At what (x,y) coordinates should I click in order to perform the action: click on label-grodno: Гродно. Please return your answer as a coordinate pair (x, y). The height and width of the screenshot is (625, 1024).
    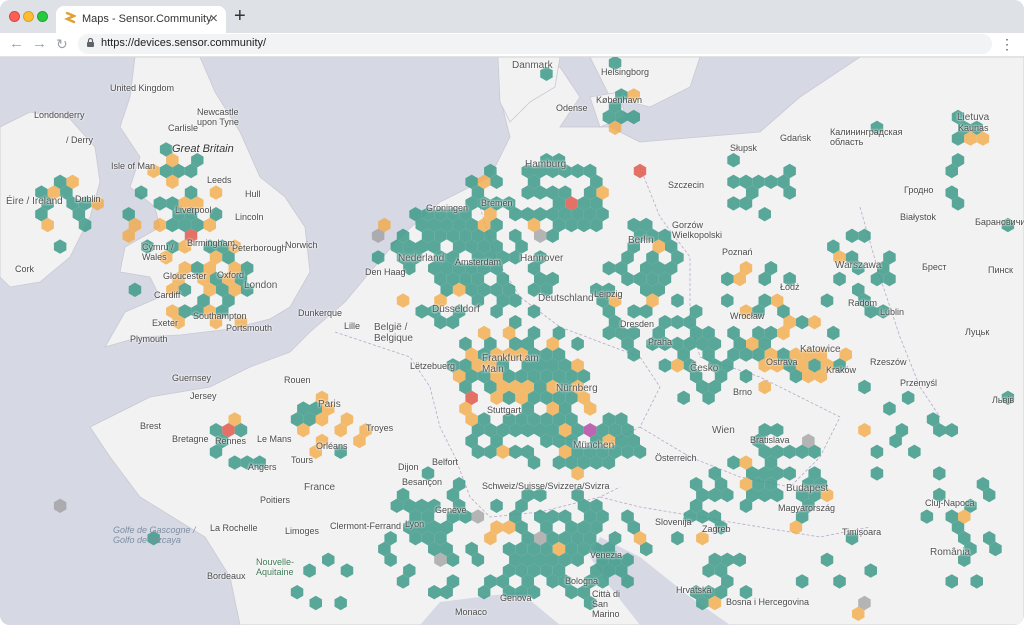
    Looking at the image, I should click on (919, 190).